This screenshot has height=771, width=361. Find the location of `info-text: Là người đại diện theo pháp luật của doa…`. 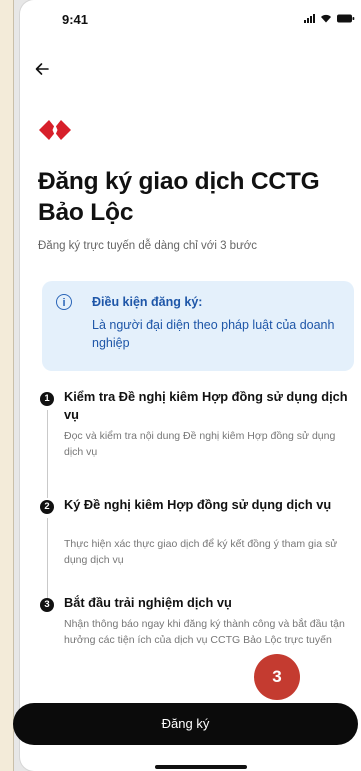

info-text: Là người đại diện theo pháp luật của doa… is located at coordinates (213, 334).